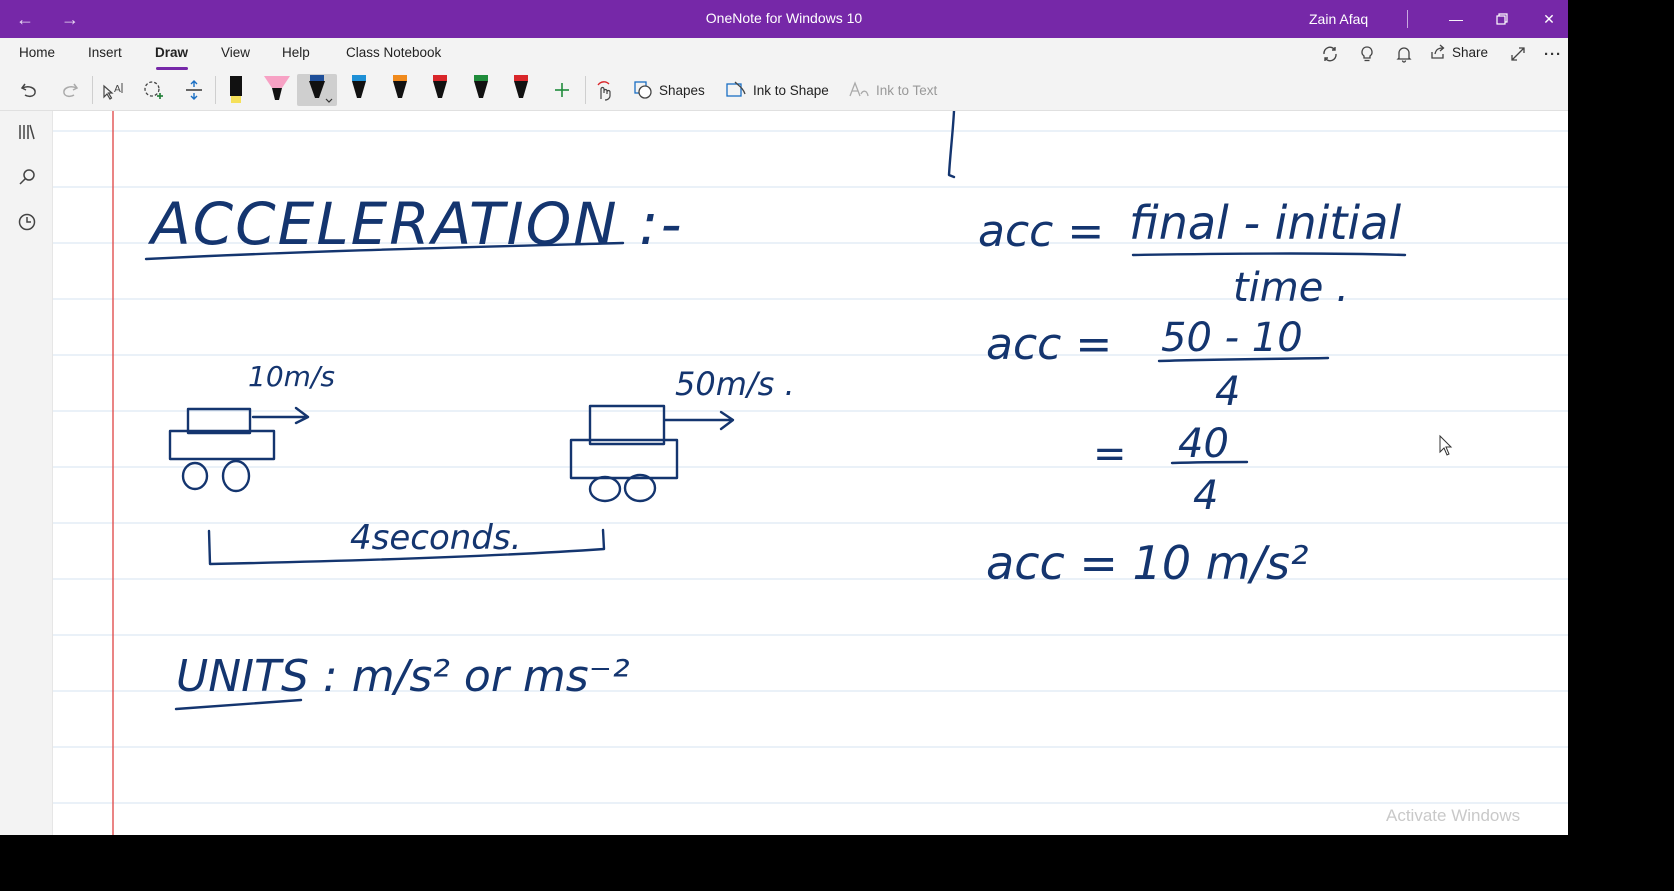  What do you see at coordinates (37, 52) in the screenshot?
I see `tab-home: Home` at bounding box center [37, 52].